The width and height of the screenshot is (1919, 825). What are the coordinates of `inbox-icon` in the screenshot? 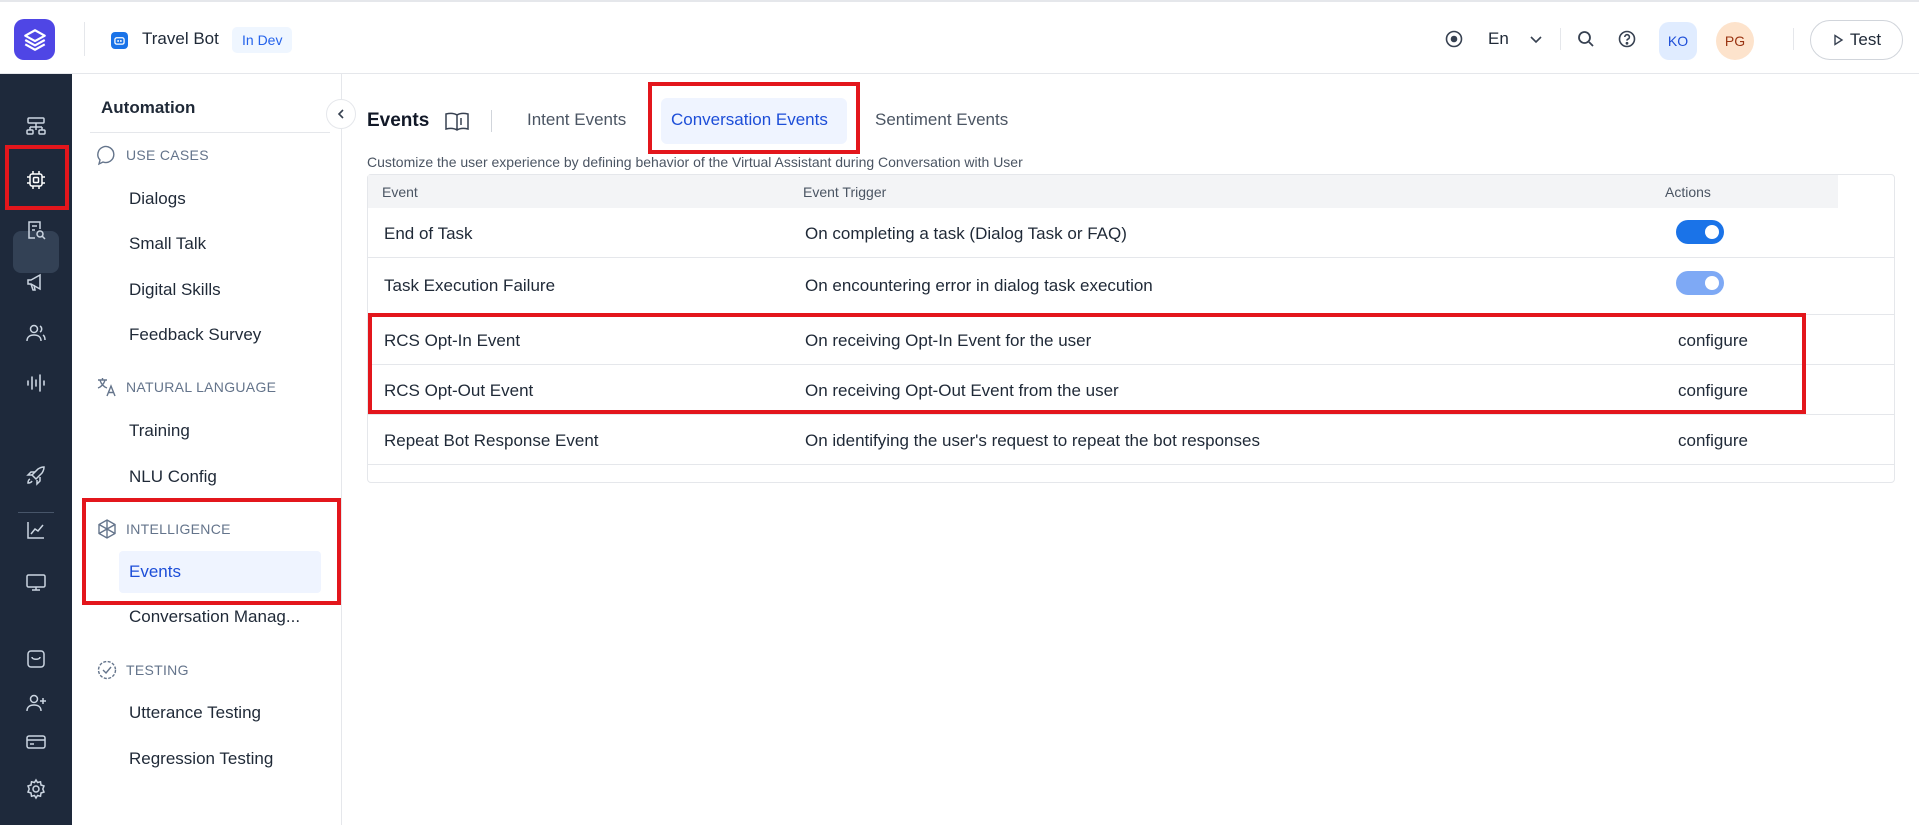 It's located at (36, 659).